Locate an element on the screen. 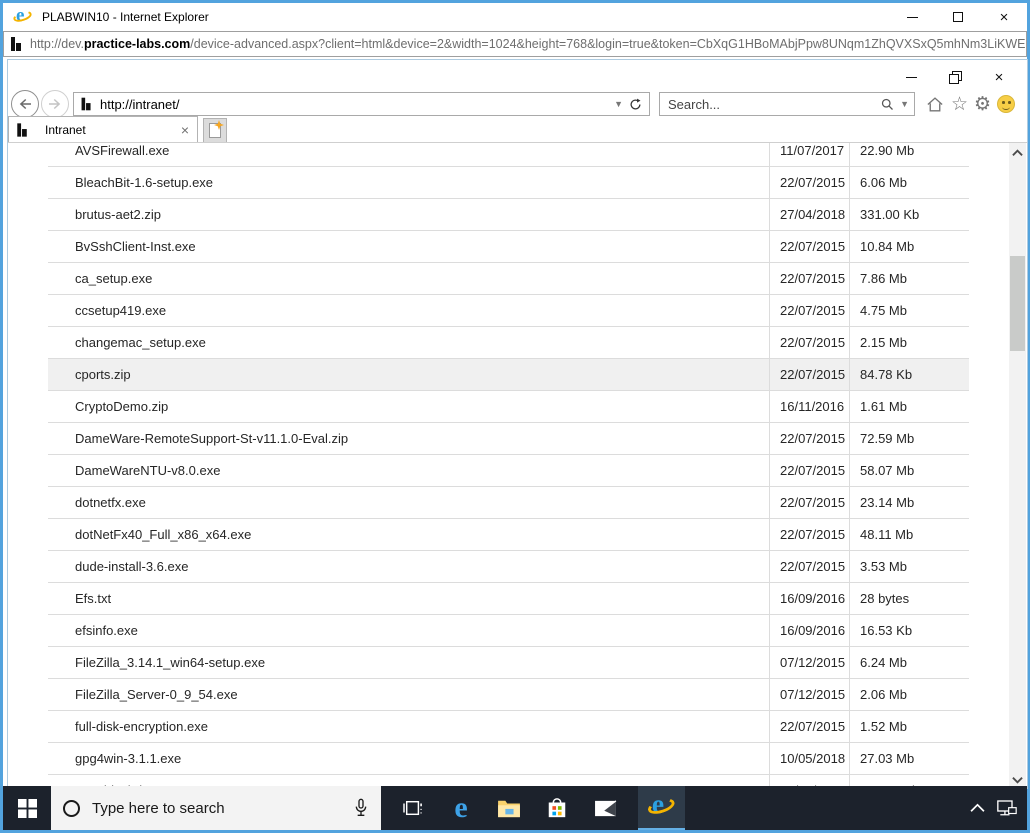  tab-close-icon: × is located at coordinates (185, 130).